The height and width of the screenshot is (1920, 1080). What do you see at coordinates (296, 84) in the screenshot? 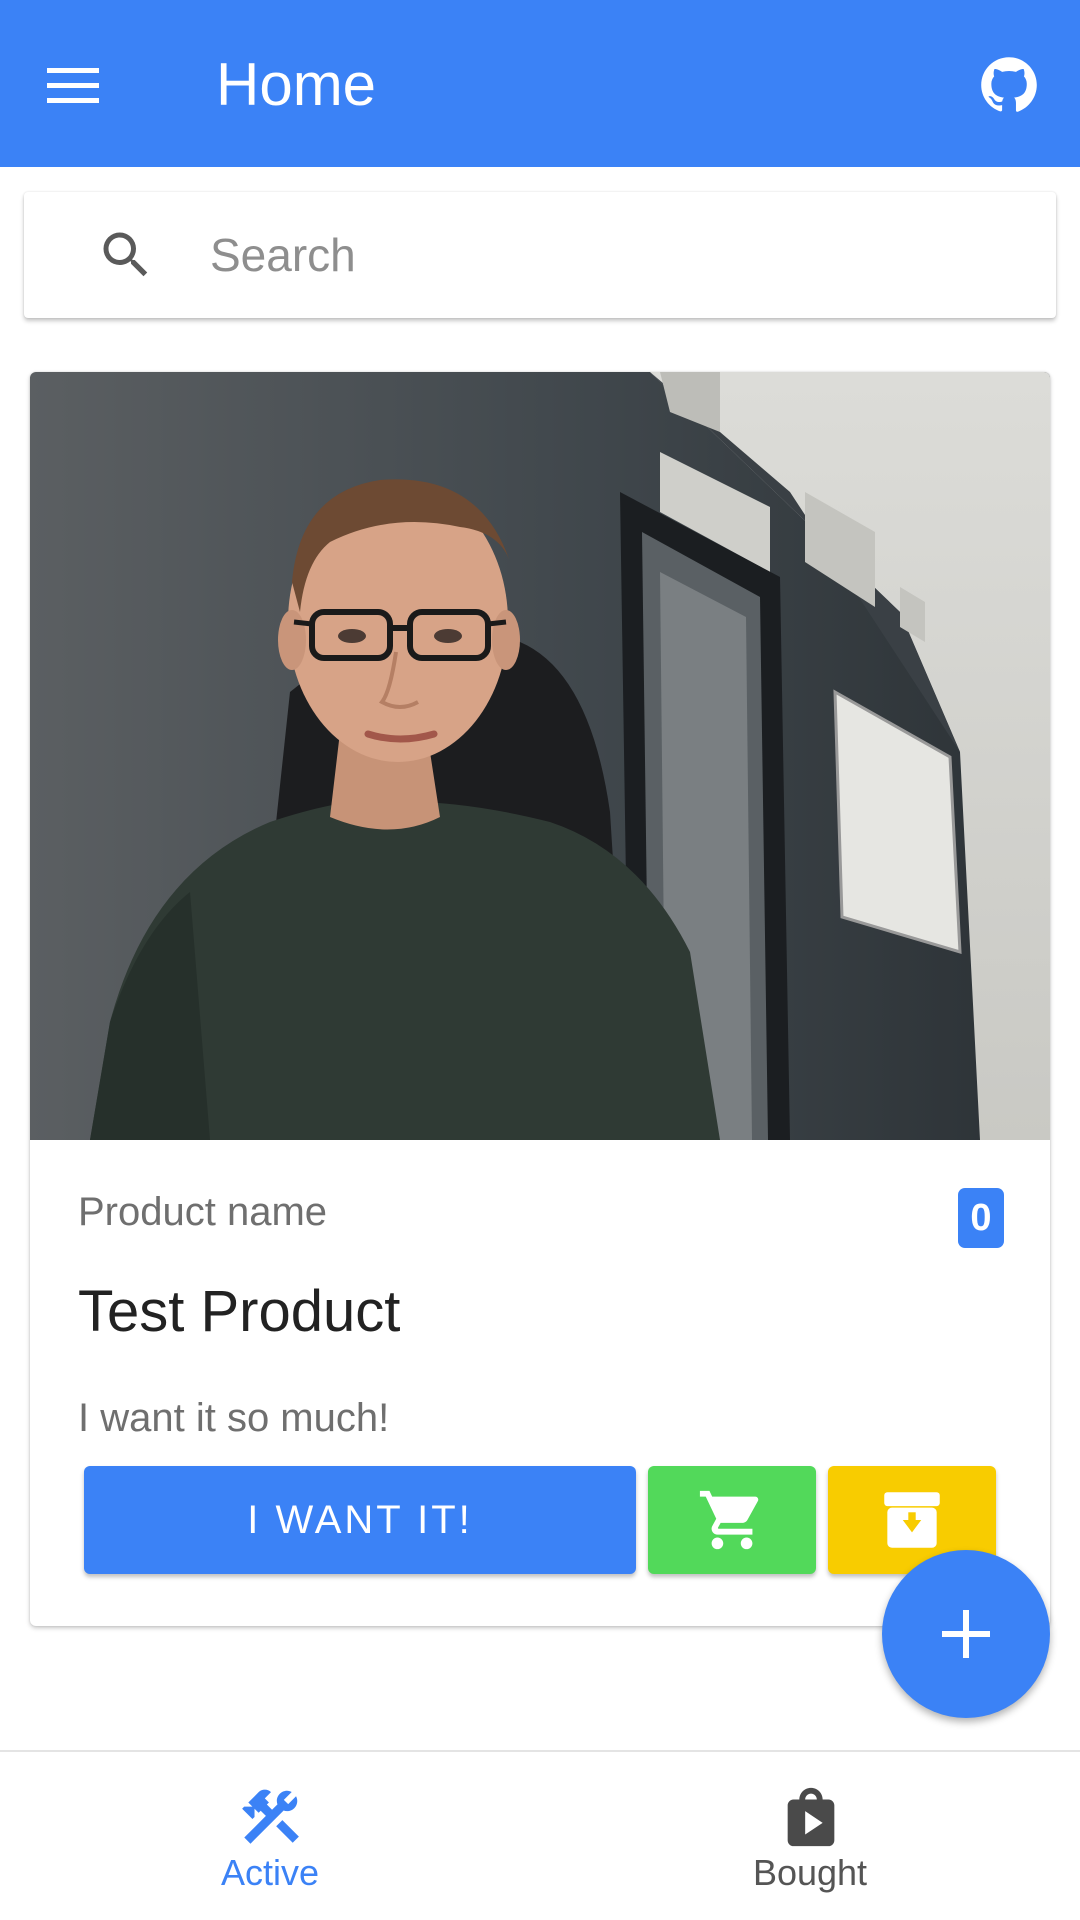
I see `page-title: Home` at bounding box center [296, 84].